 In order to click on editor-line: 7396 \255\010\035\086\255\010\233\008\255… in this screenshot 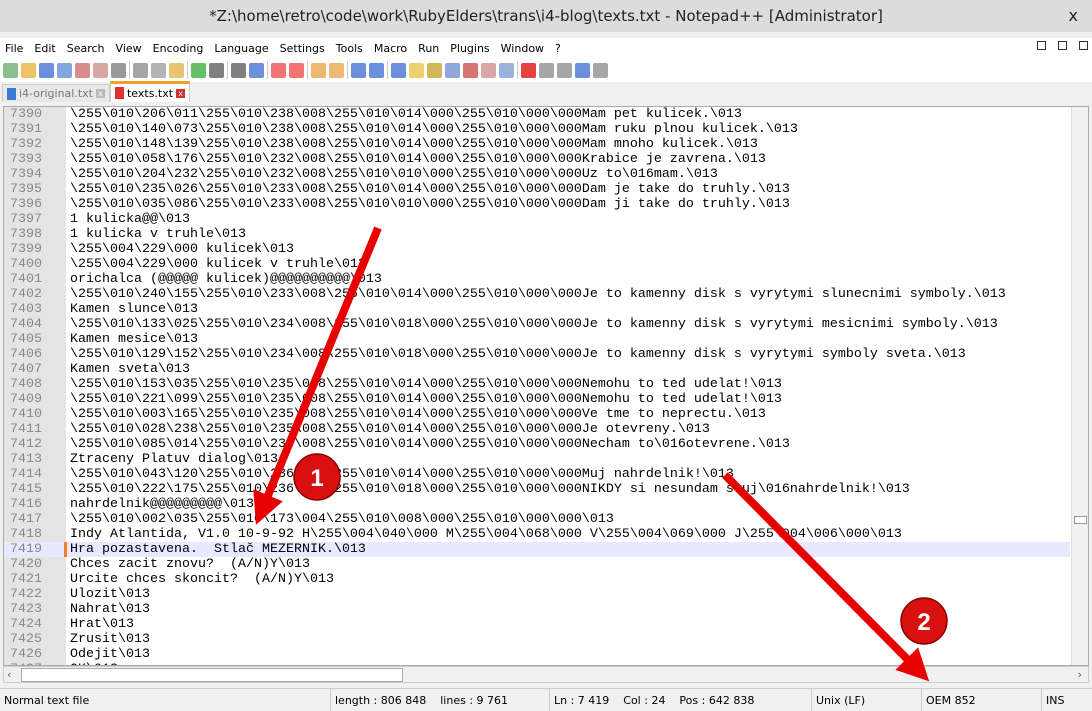, I will do `click(537, 204)`.